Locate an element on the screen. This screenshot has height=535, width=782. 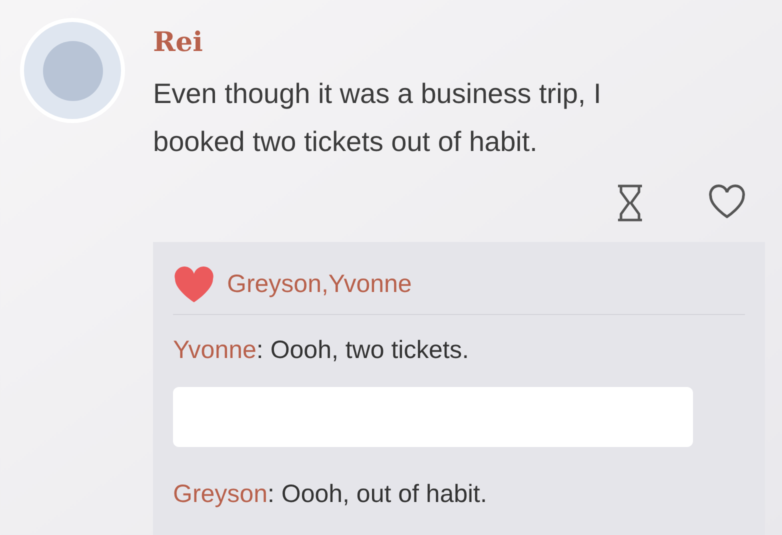
author-name: Rei is located at coordinates (178, 43).